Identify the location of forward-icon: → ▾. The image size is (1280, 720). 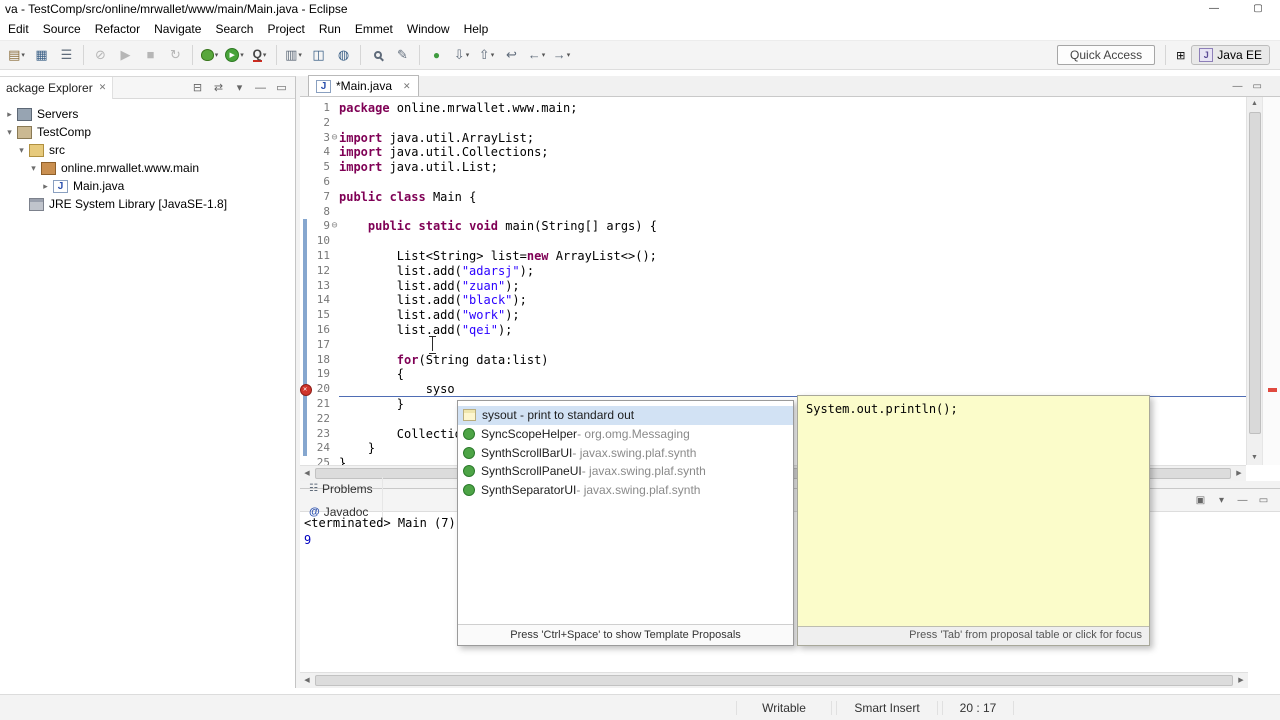
(561, 55).